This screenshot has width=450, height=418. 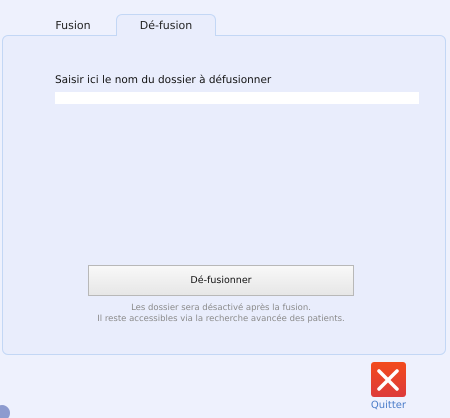 I want to click on tab: Fusion, so click(x=73, y=24).